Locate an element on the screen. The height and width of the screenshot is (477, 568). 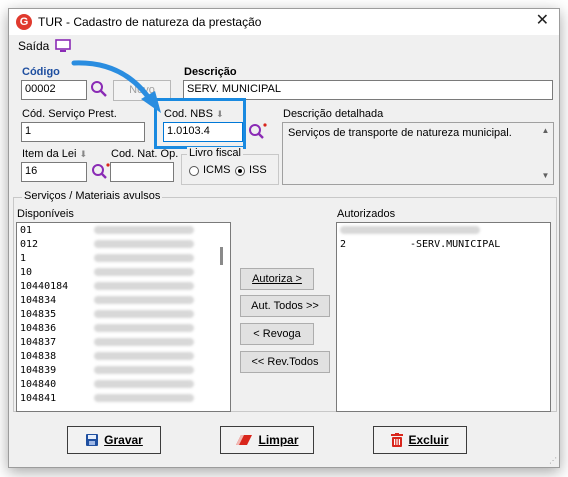
radio-iss-label: ISS is located at coordinates (258, 170).